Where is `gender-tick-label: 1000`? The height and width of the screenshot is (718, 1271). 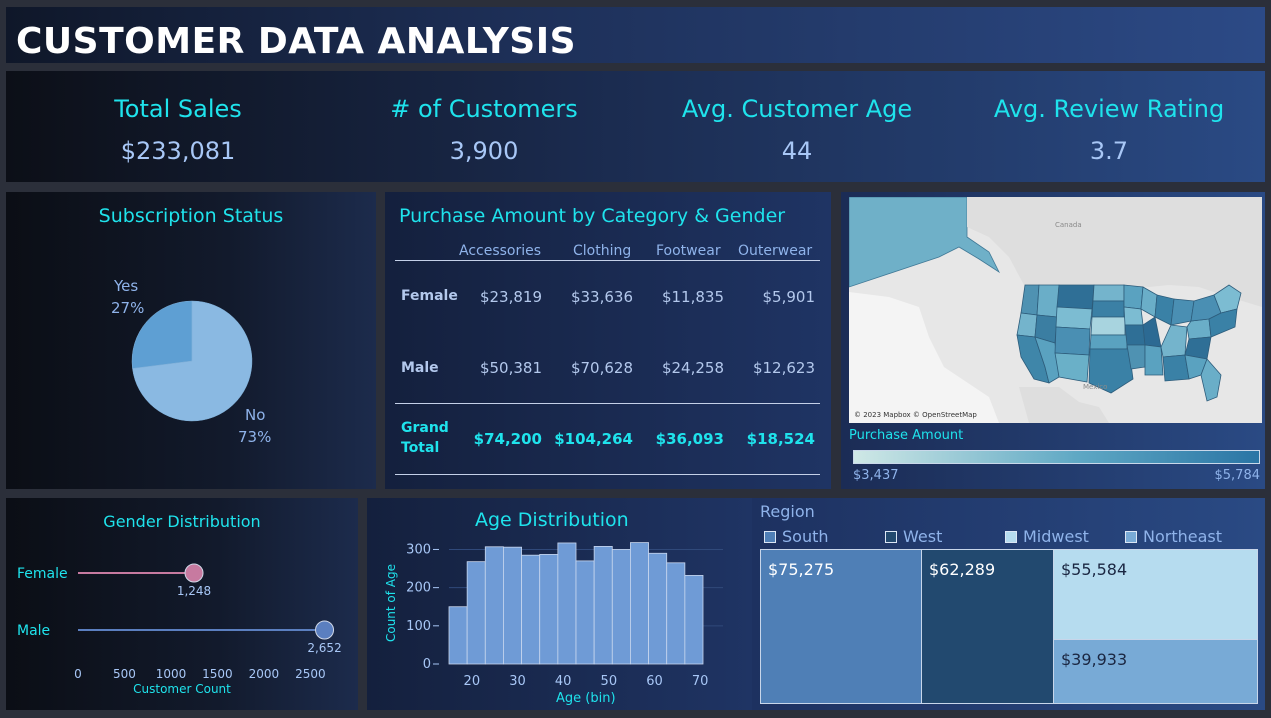
gender-tick-label: 1000 is located at coordinates (171, 674).